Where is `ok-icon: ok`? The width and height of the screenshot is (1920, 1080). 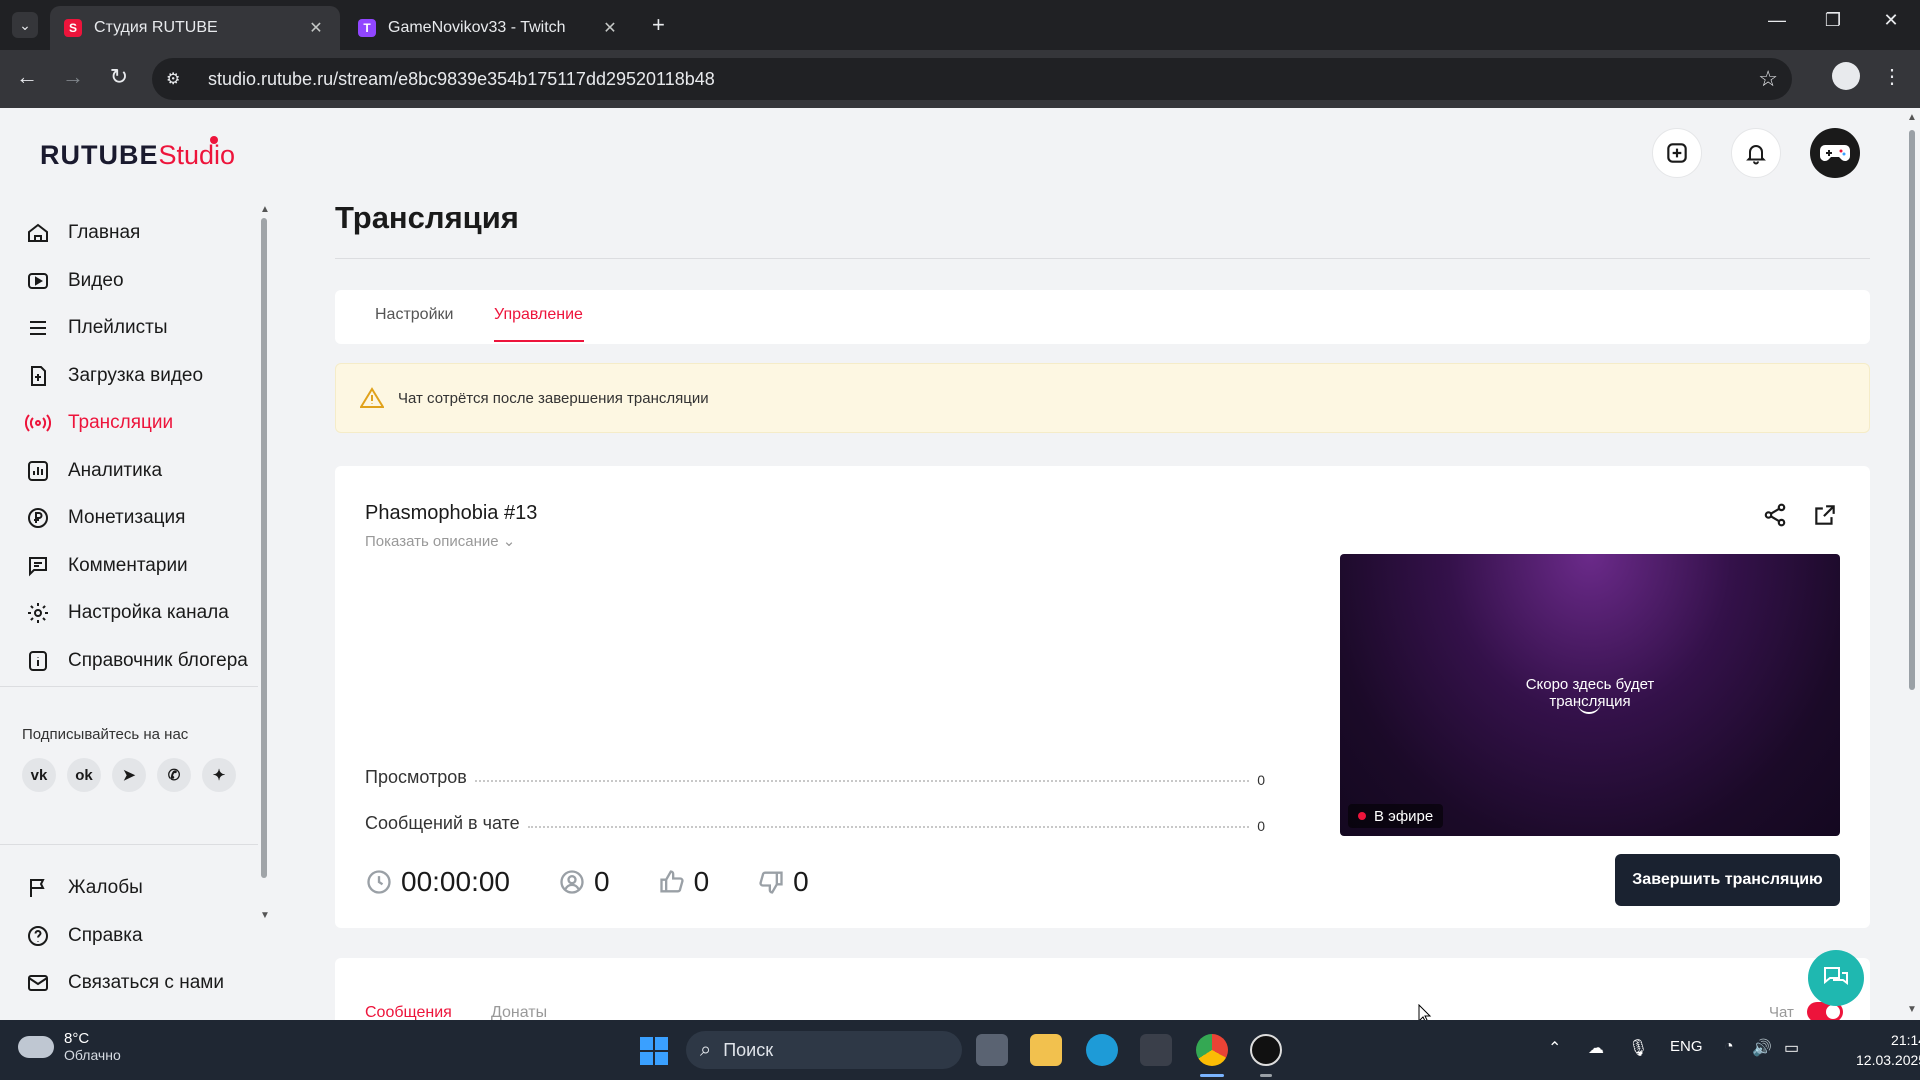 ok-icon: ok is located at coordinates (84, 775).